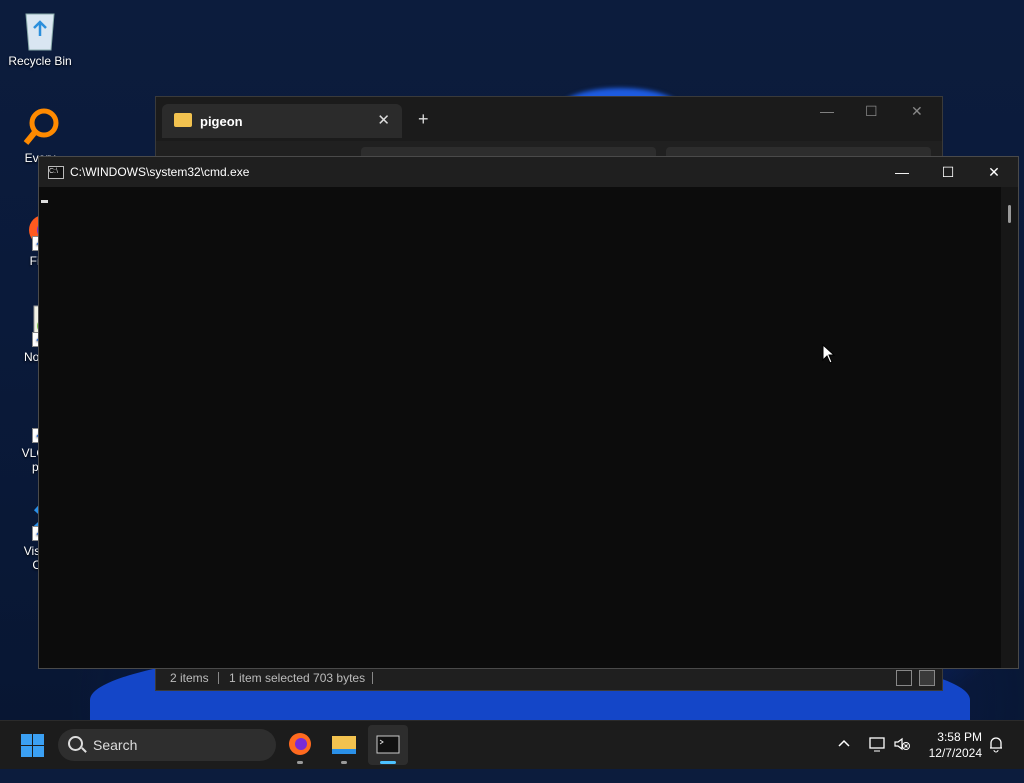 Image resolution: width=1024 pixels, height=783 pixels. Describe the element at coordinates (1009, 427) in the screenshot. I see `cmd-scrollbar` at that location.